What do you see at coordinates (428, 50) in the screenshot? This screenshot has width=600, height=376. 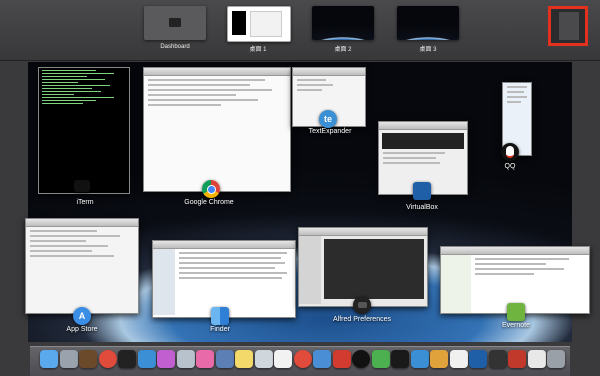 I see `space-desktop-3-label: 桌面 3` at bounding box center [428, 50].